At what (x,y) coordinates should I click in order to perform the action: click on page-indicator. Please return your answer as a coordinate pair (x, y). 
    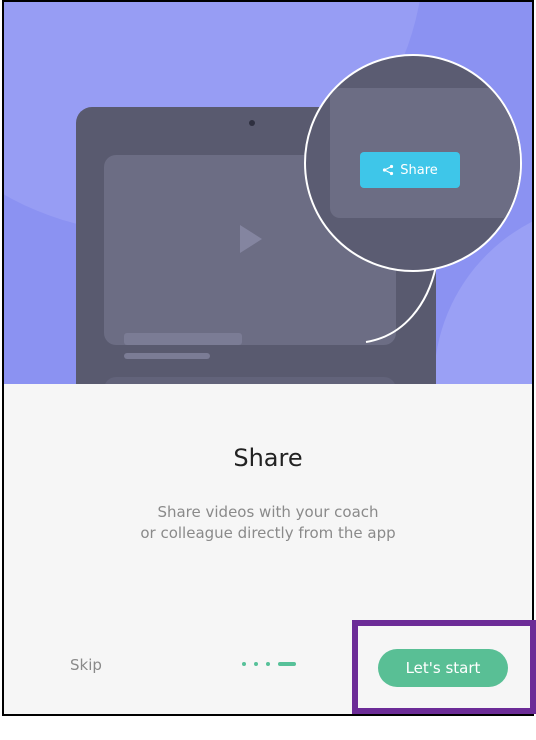
    Looking at the image, I should click on (269, 664).